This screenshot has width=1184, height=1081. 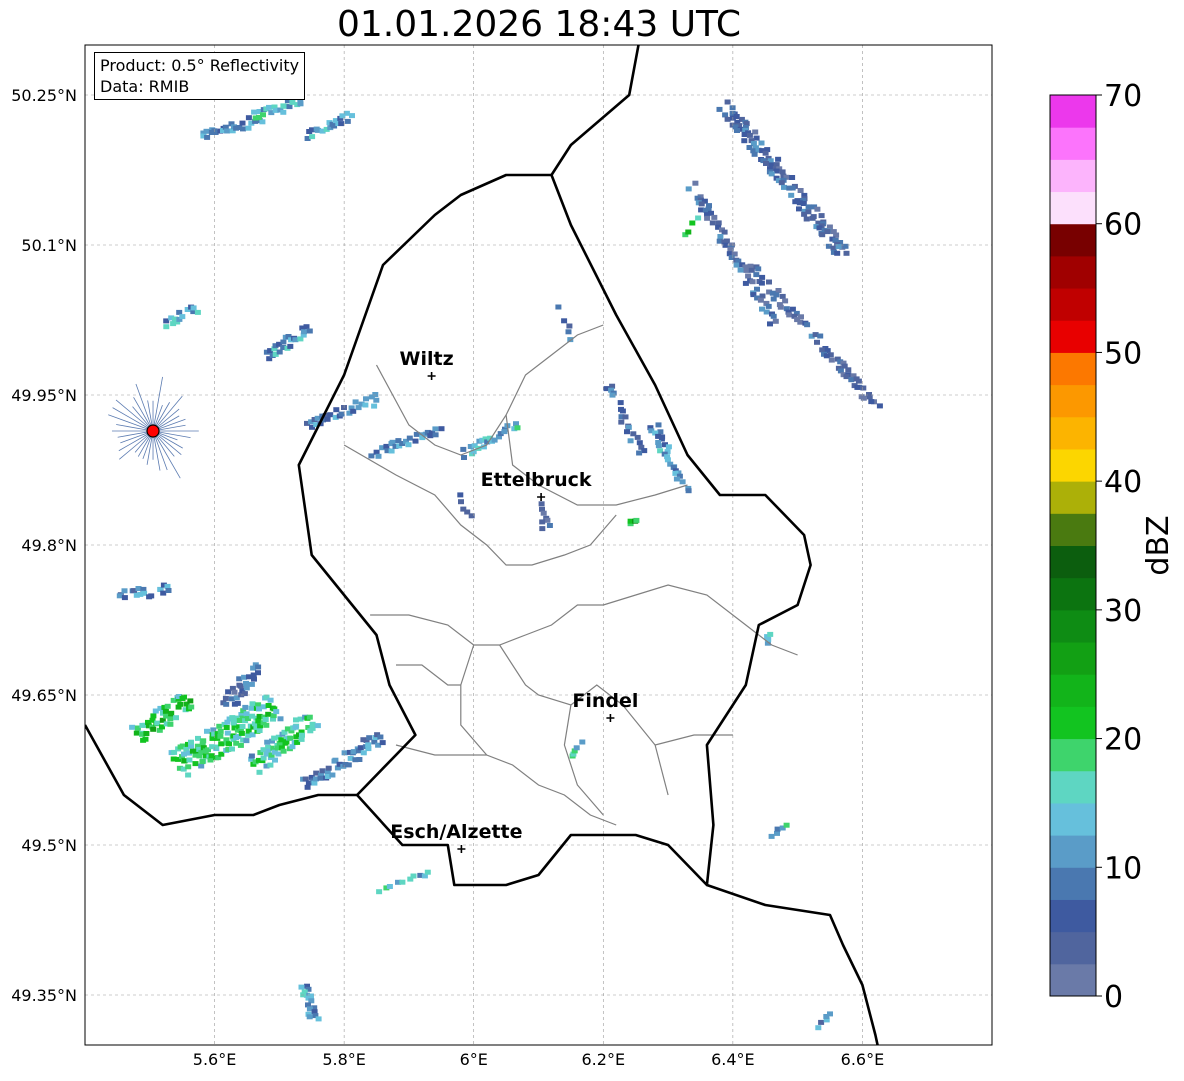 I want to click on lat-tick-label: 50.25°N, so click(x=44, y=95).